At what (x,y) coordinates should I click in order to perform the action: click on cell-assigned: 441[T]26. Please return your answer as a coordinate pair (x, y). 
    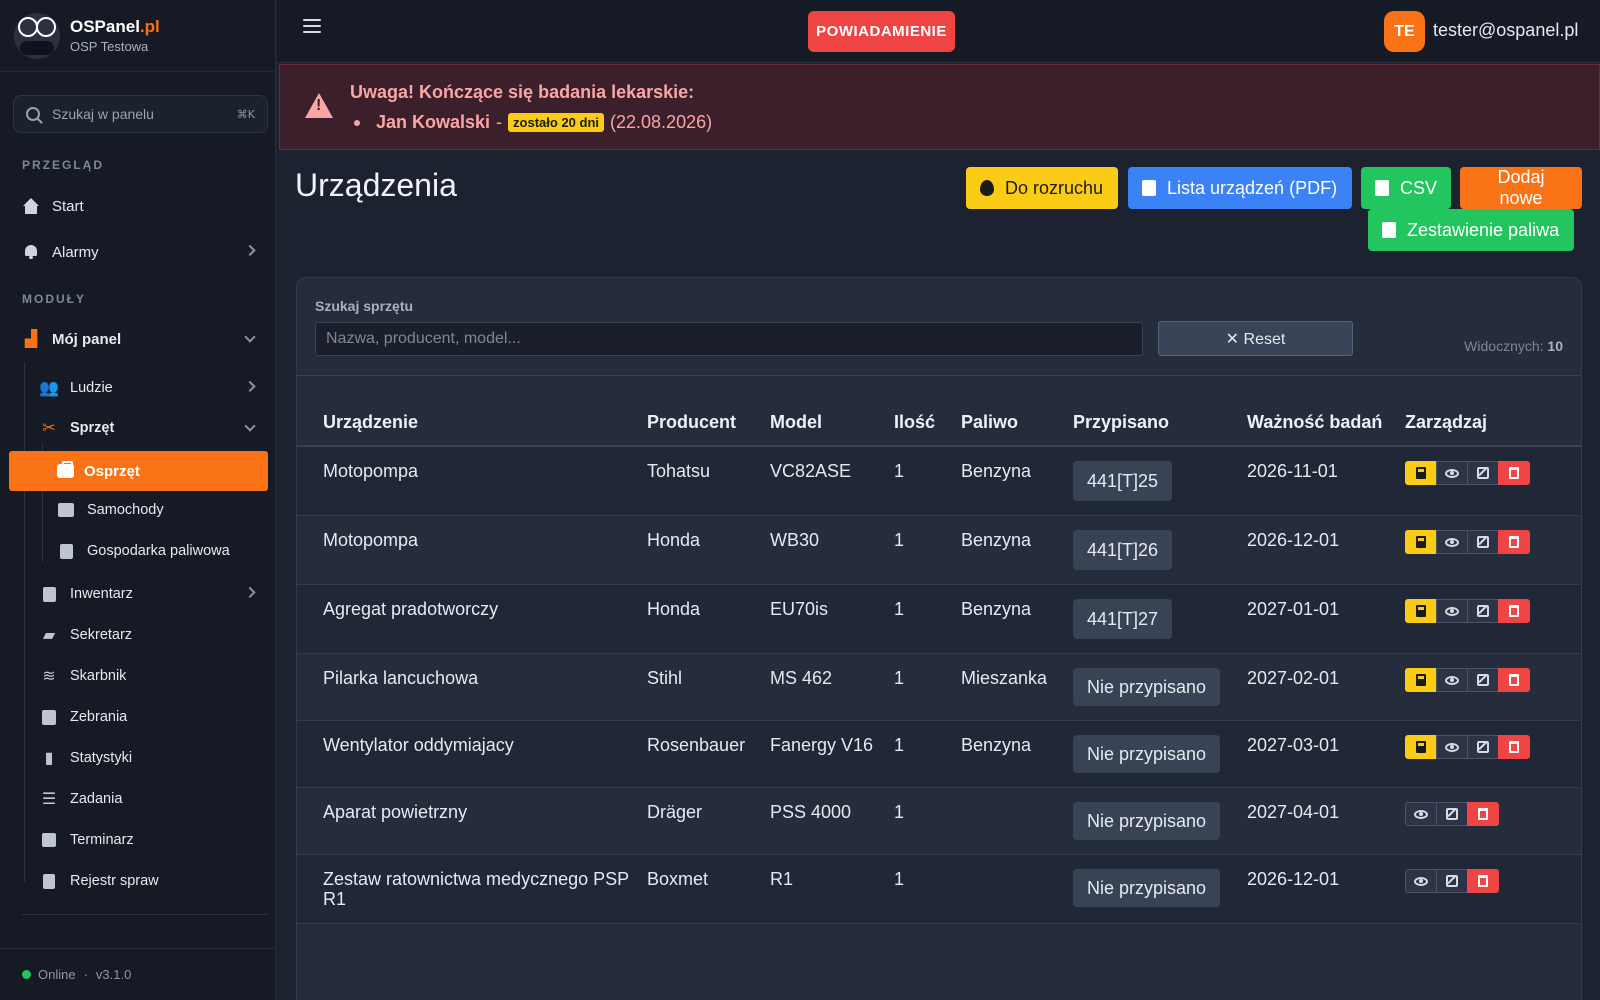
    Looking at the image, I should click on (1152, 550).